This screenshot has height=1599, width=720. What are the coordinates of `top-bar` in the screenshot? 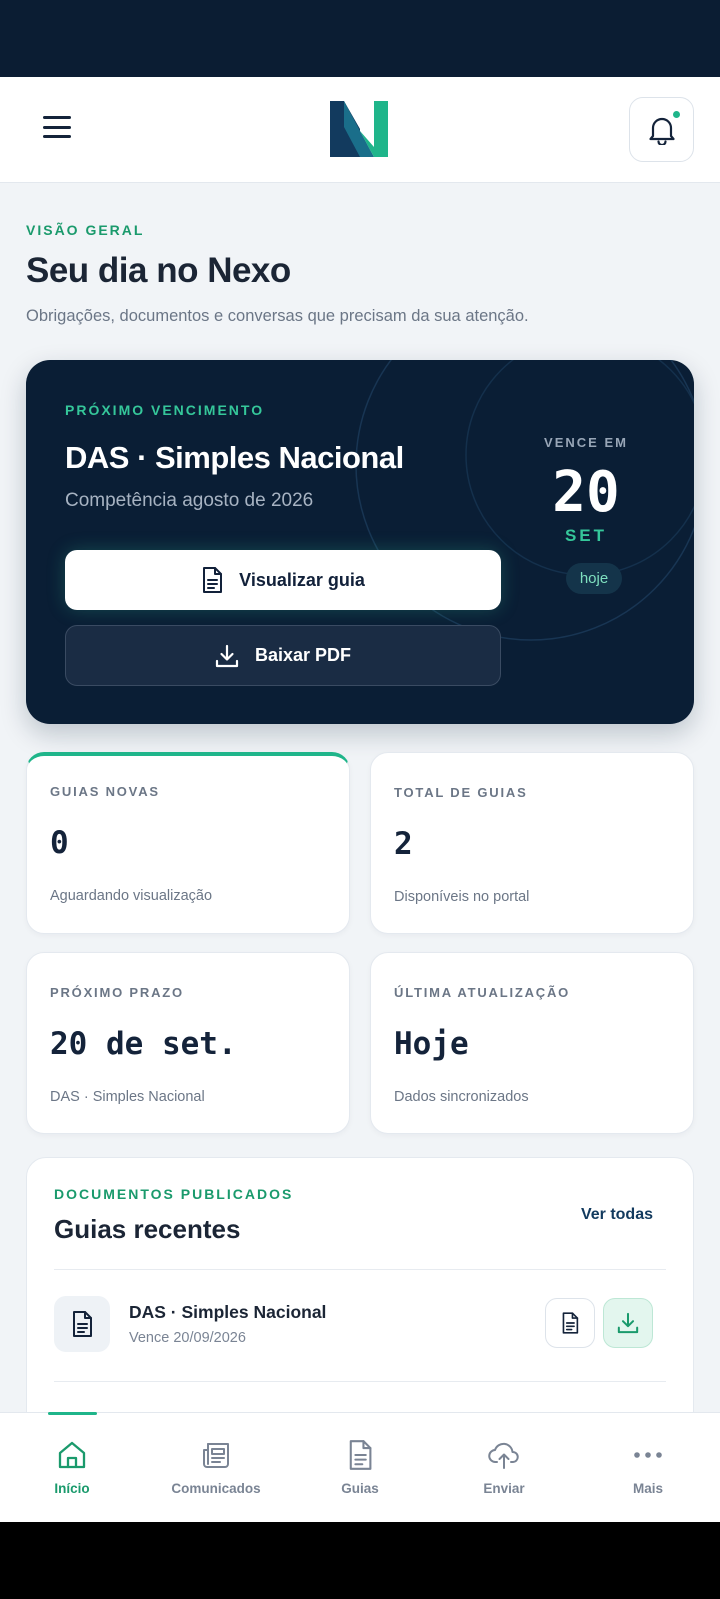 It's located at (360, 130).